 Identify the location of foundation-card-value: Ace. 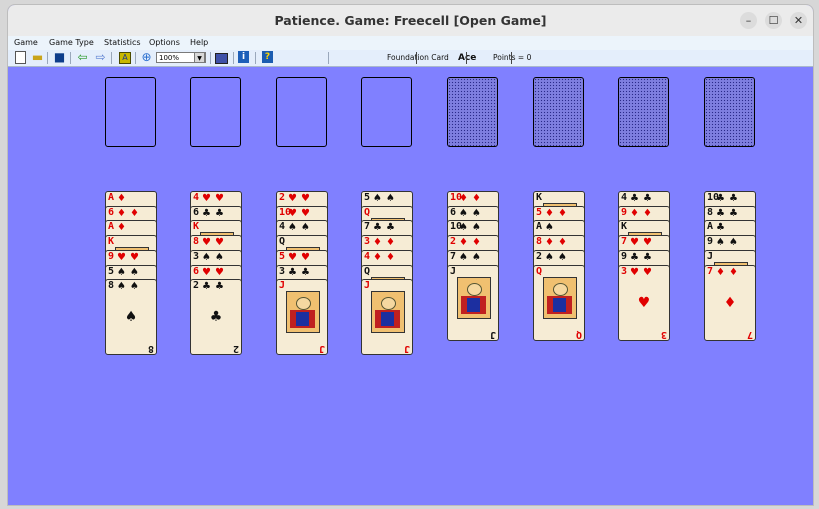
(467, 58).